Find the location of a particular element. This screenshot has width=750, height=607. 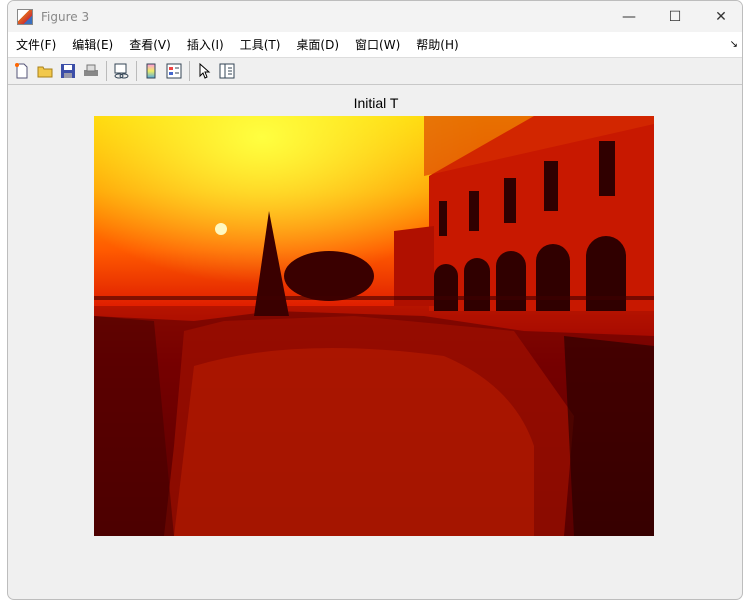

menu-view: 查看(V) is located at coordinates (150, 44).